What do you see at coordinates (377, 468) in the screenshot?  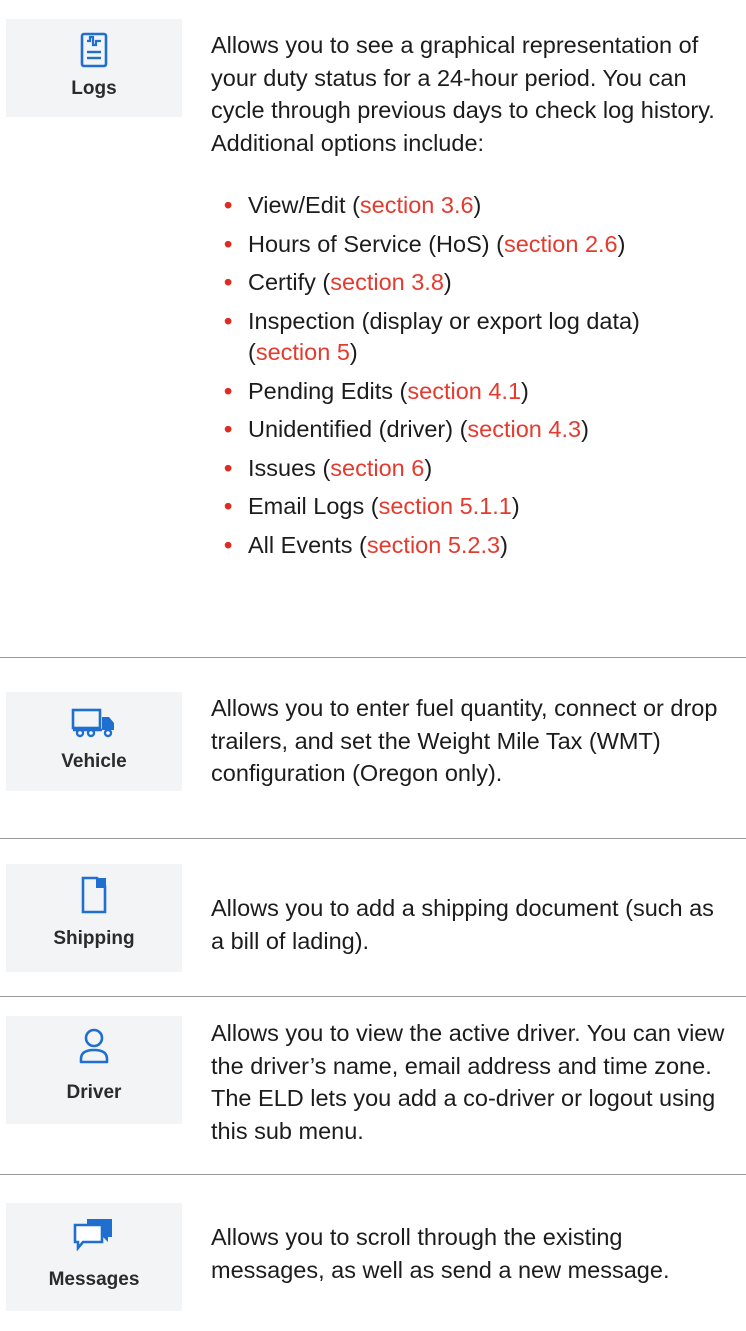 I see `section-link: section 6` at bounding box center [377, 468].